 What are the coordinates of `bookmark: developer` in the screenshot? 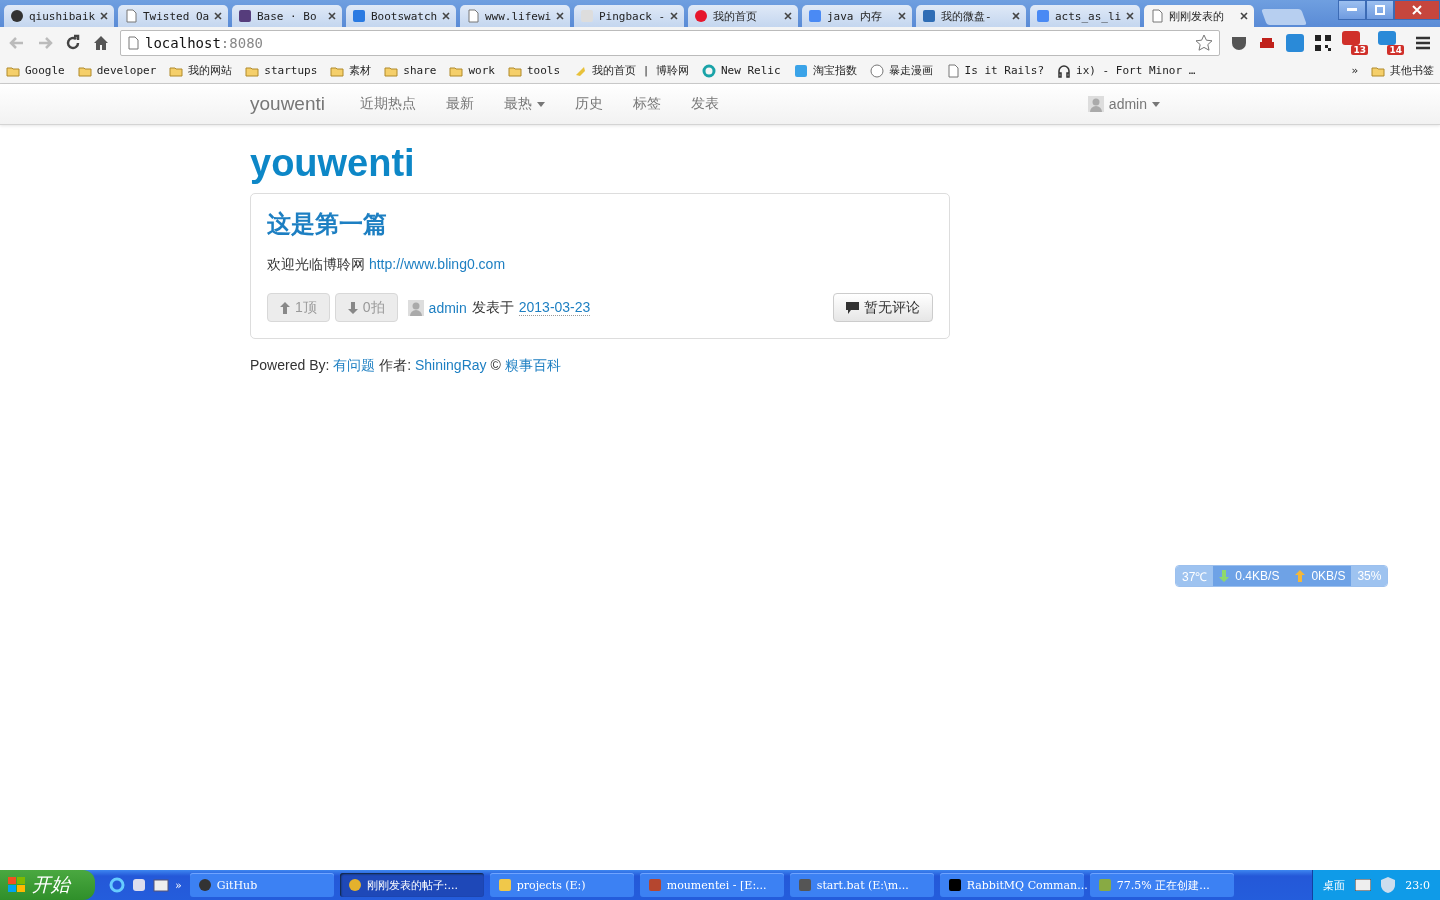 It's located at (117, 70).